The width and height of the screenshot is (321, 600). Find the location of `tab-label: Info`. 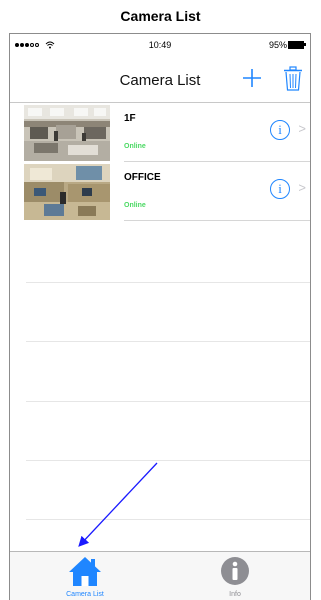

tab-label: Info is located at coordinates (235, 594).